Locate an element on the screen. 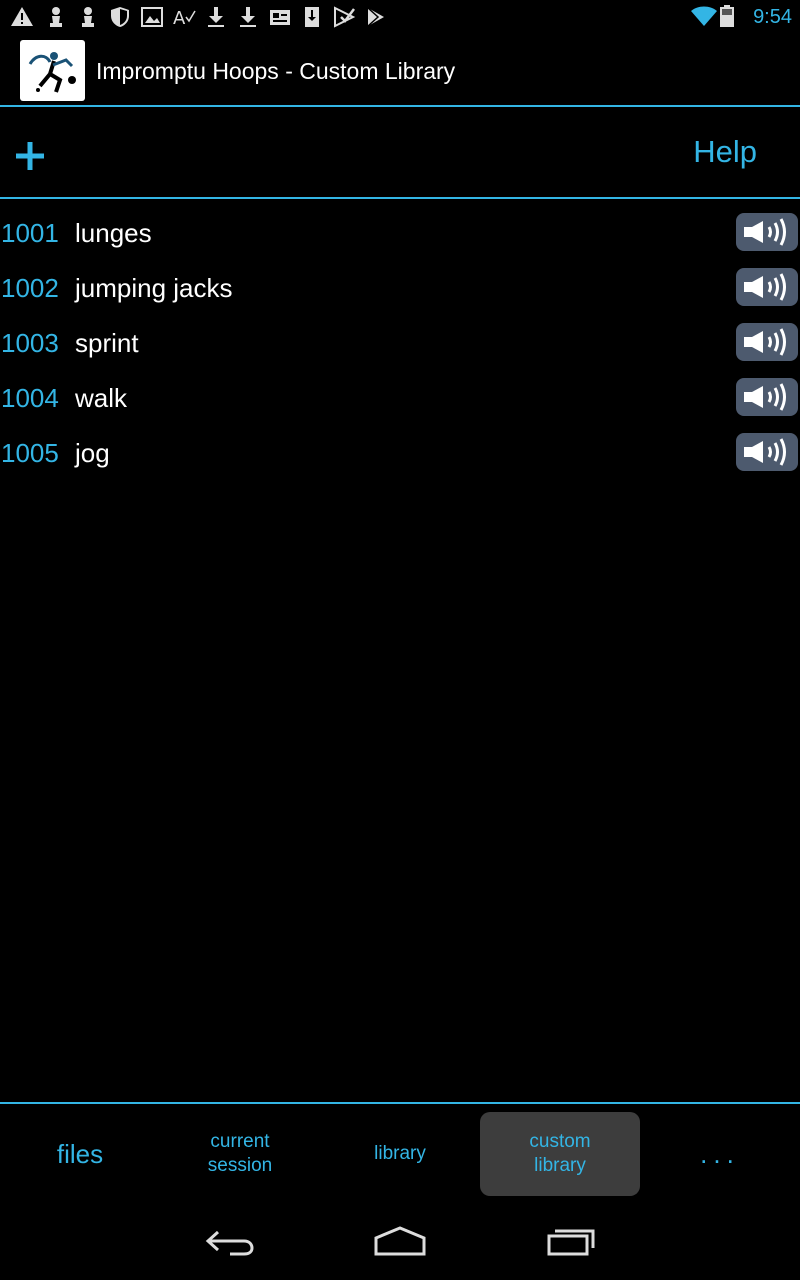  item-name: jog is located at coordinates (92, 453).